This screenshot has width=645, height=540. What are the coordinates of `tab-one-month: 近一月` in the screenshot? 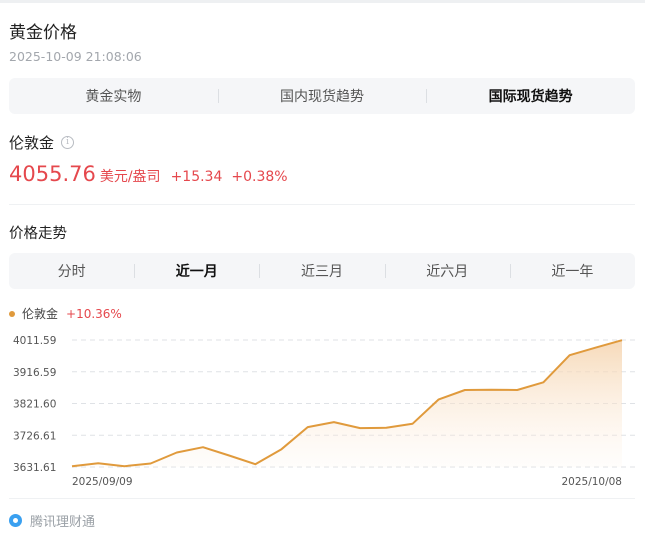 It's located at (196, 271).